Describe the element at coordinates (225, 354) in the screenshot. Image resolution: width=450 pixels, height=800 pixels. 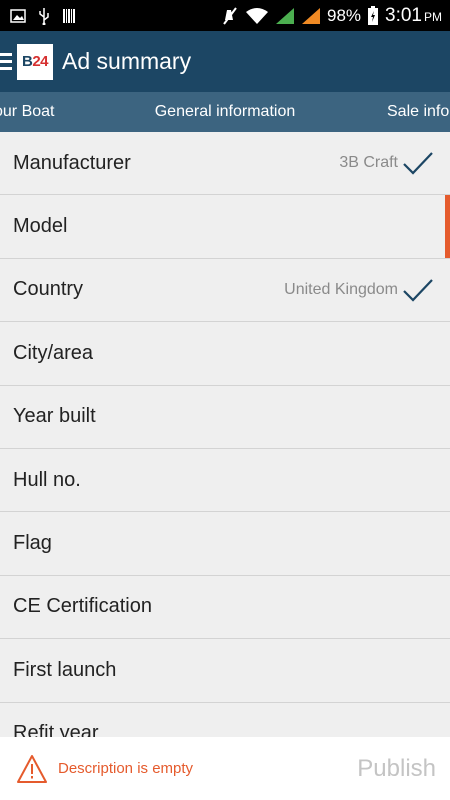
I see `field-row-city-area: City/area` at that location.